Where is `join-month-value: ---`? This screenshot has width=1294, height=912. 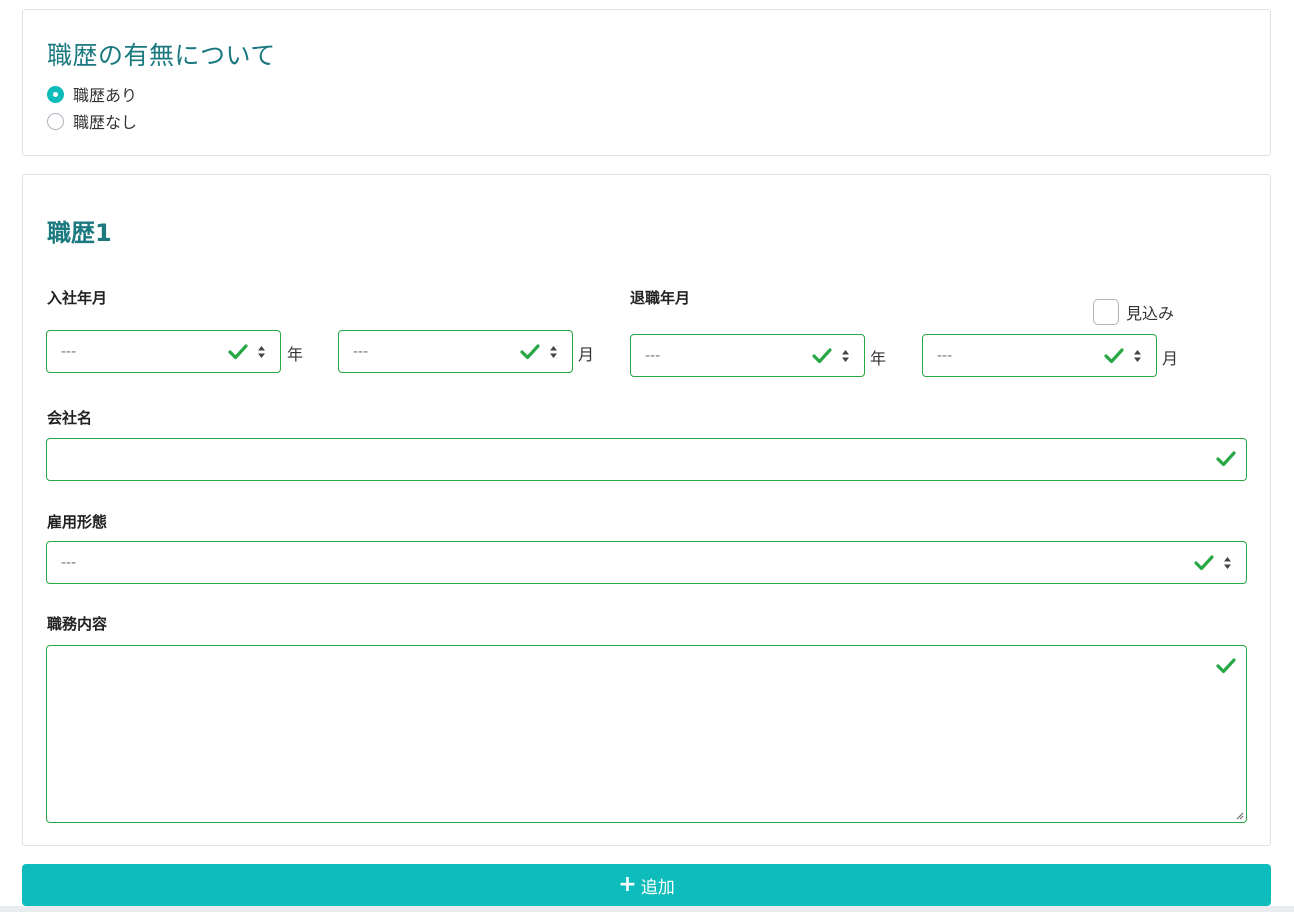
join-month-value: --- is located at coordinates (361, 351).